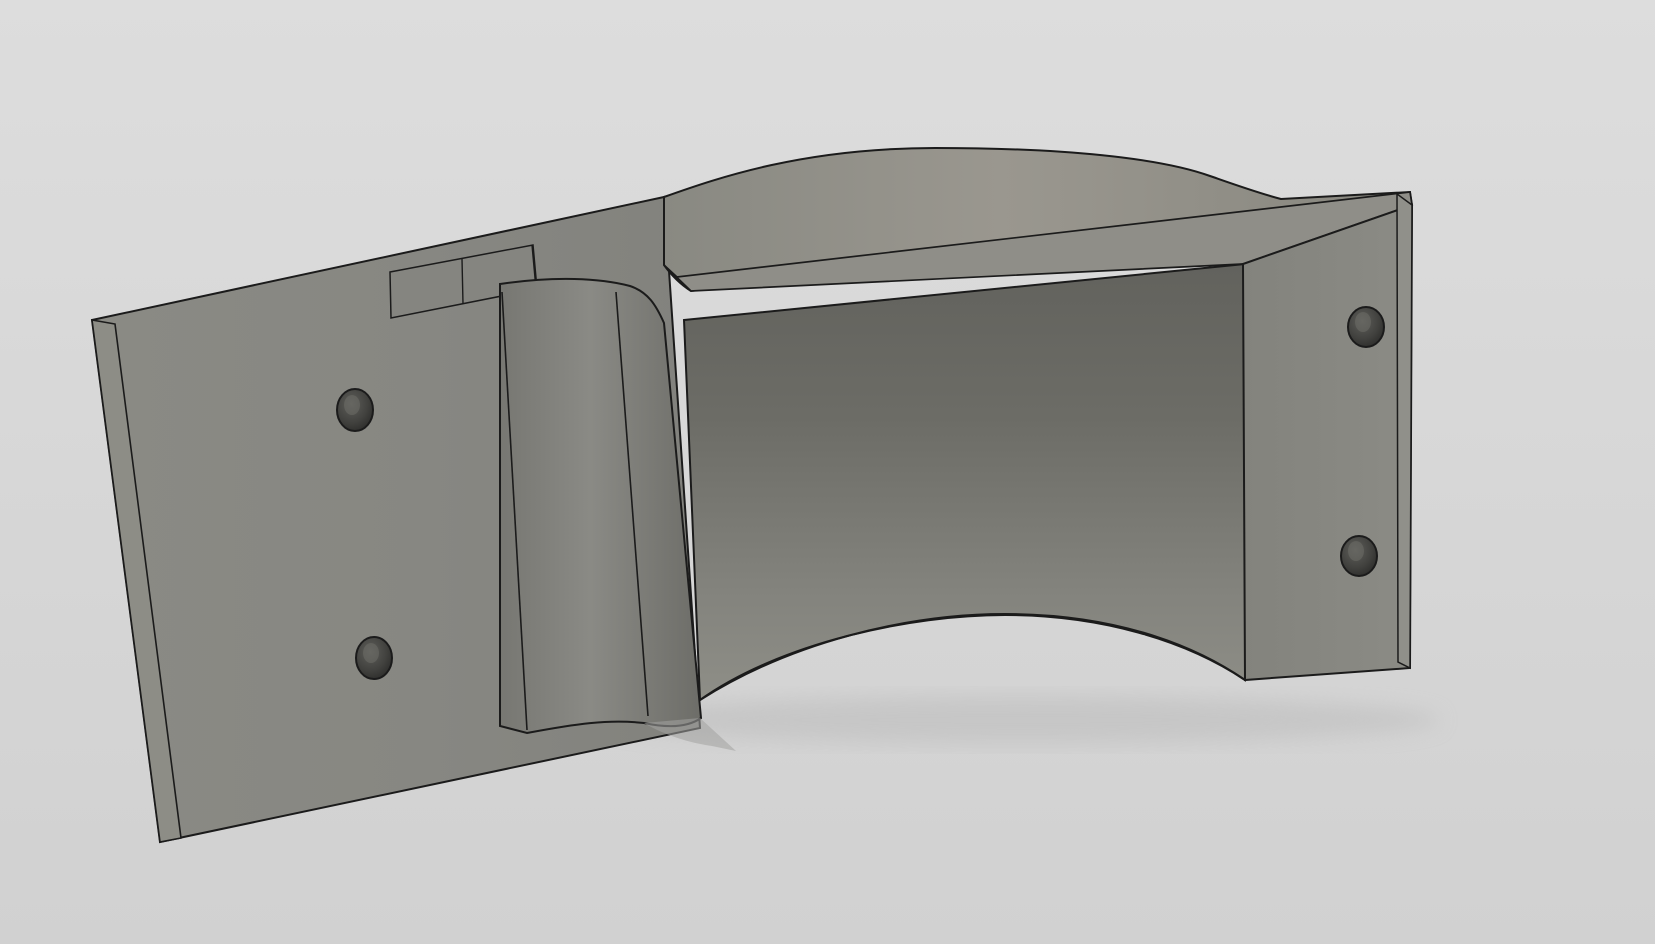  Describe the element at coordinates (1404, 431) in the screenshot. I see `right-plate-edge` at that location.